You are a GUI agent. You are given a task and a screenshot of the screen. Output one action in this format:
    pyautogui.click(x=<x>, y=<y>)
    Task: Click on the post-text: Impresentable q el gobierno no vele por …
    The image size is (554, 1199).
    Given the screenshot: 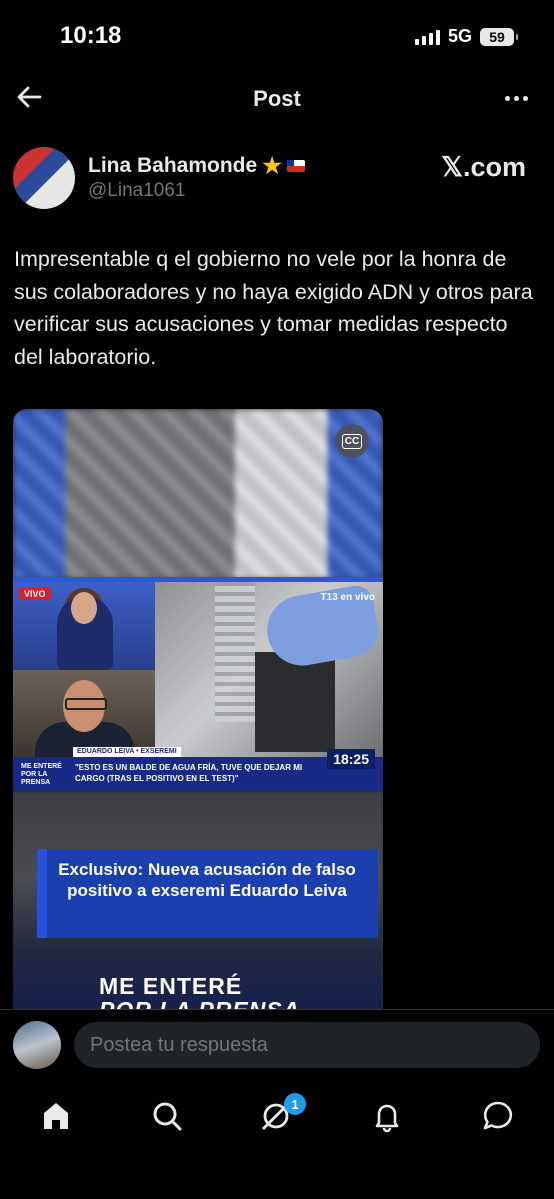 What is the action you would take?
    pyautogui.click(x=273, y=308)
    